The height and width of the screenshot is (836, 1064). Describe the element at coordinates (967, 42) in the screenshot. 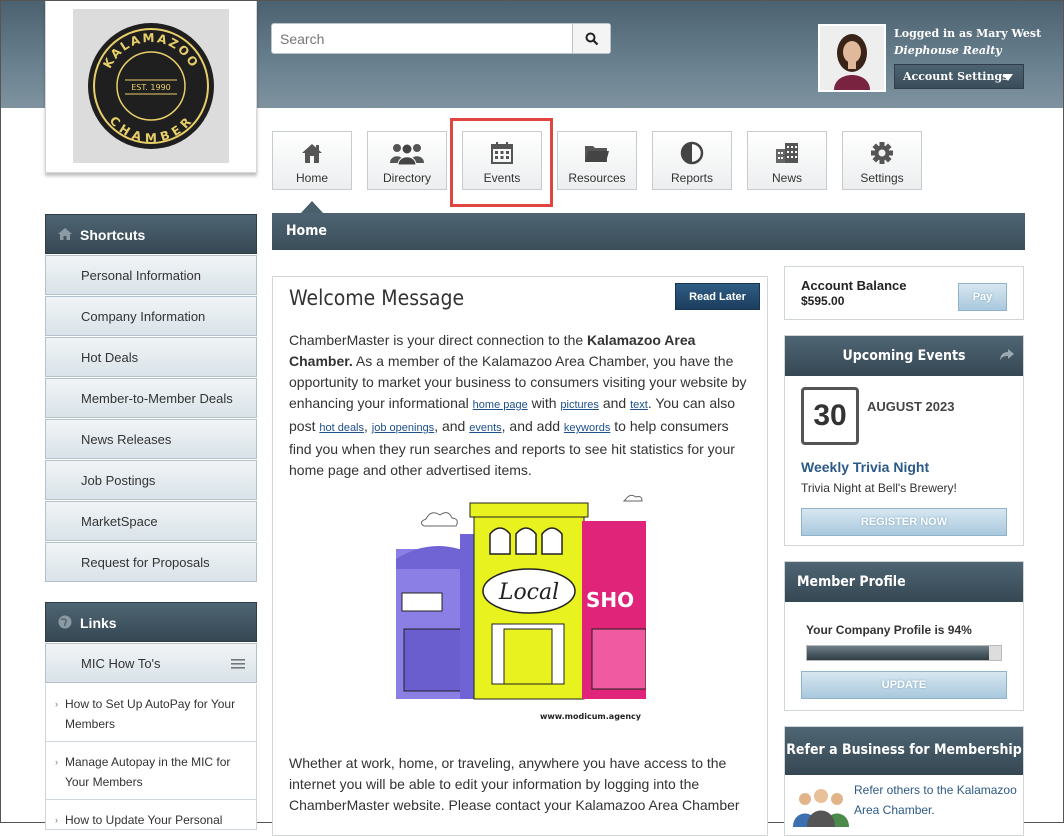

I see `user-info: Logged in as Mary West Diephouse Realty` at that location.